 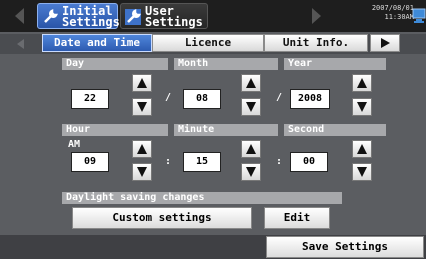 I want to click on month-up-button, so click(x=251, y=83).